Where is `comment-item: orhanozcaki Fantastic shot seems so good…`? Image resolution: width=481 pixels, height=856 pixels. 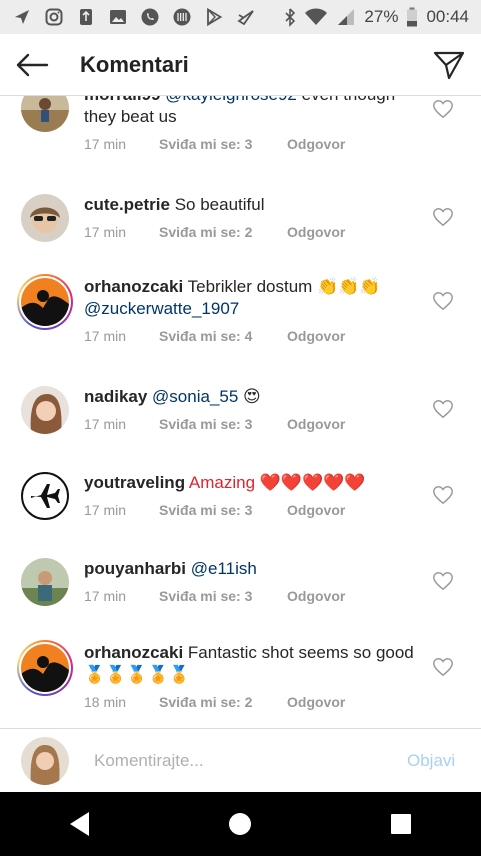 comment-item: orhanozcaki Fantastic shot seems so good… is located at coordinates (240, 684).